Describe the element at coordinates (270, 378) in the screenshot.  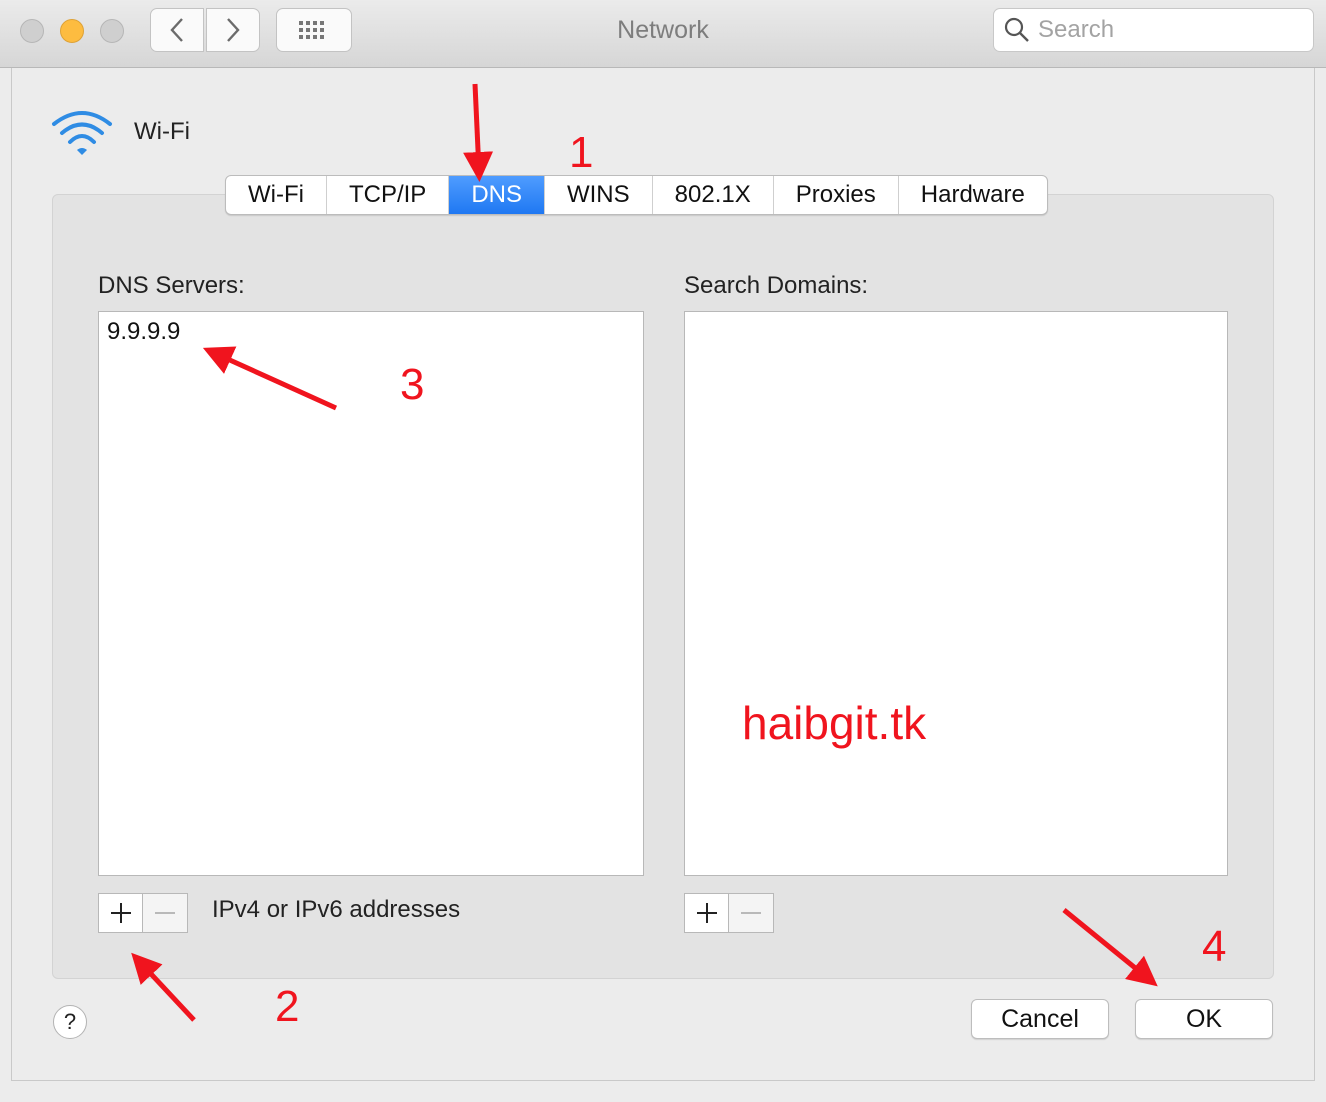
I see `arrow-to-dns-entry` at that location.